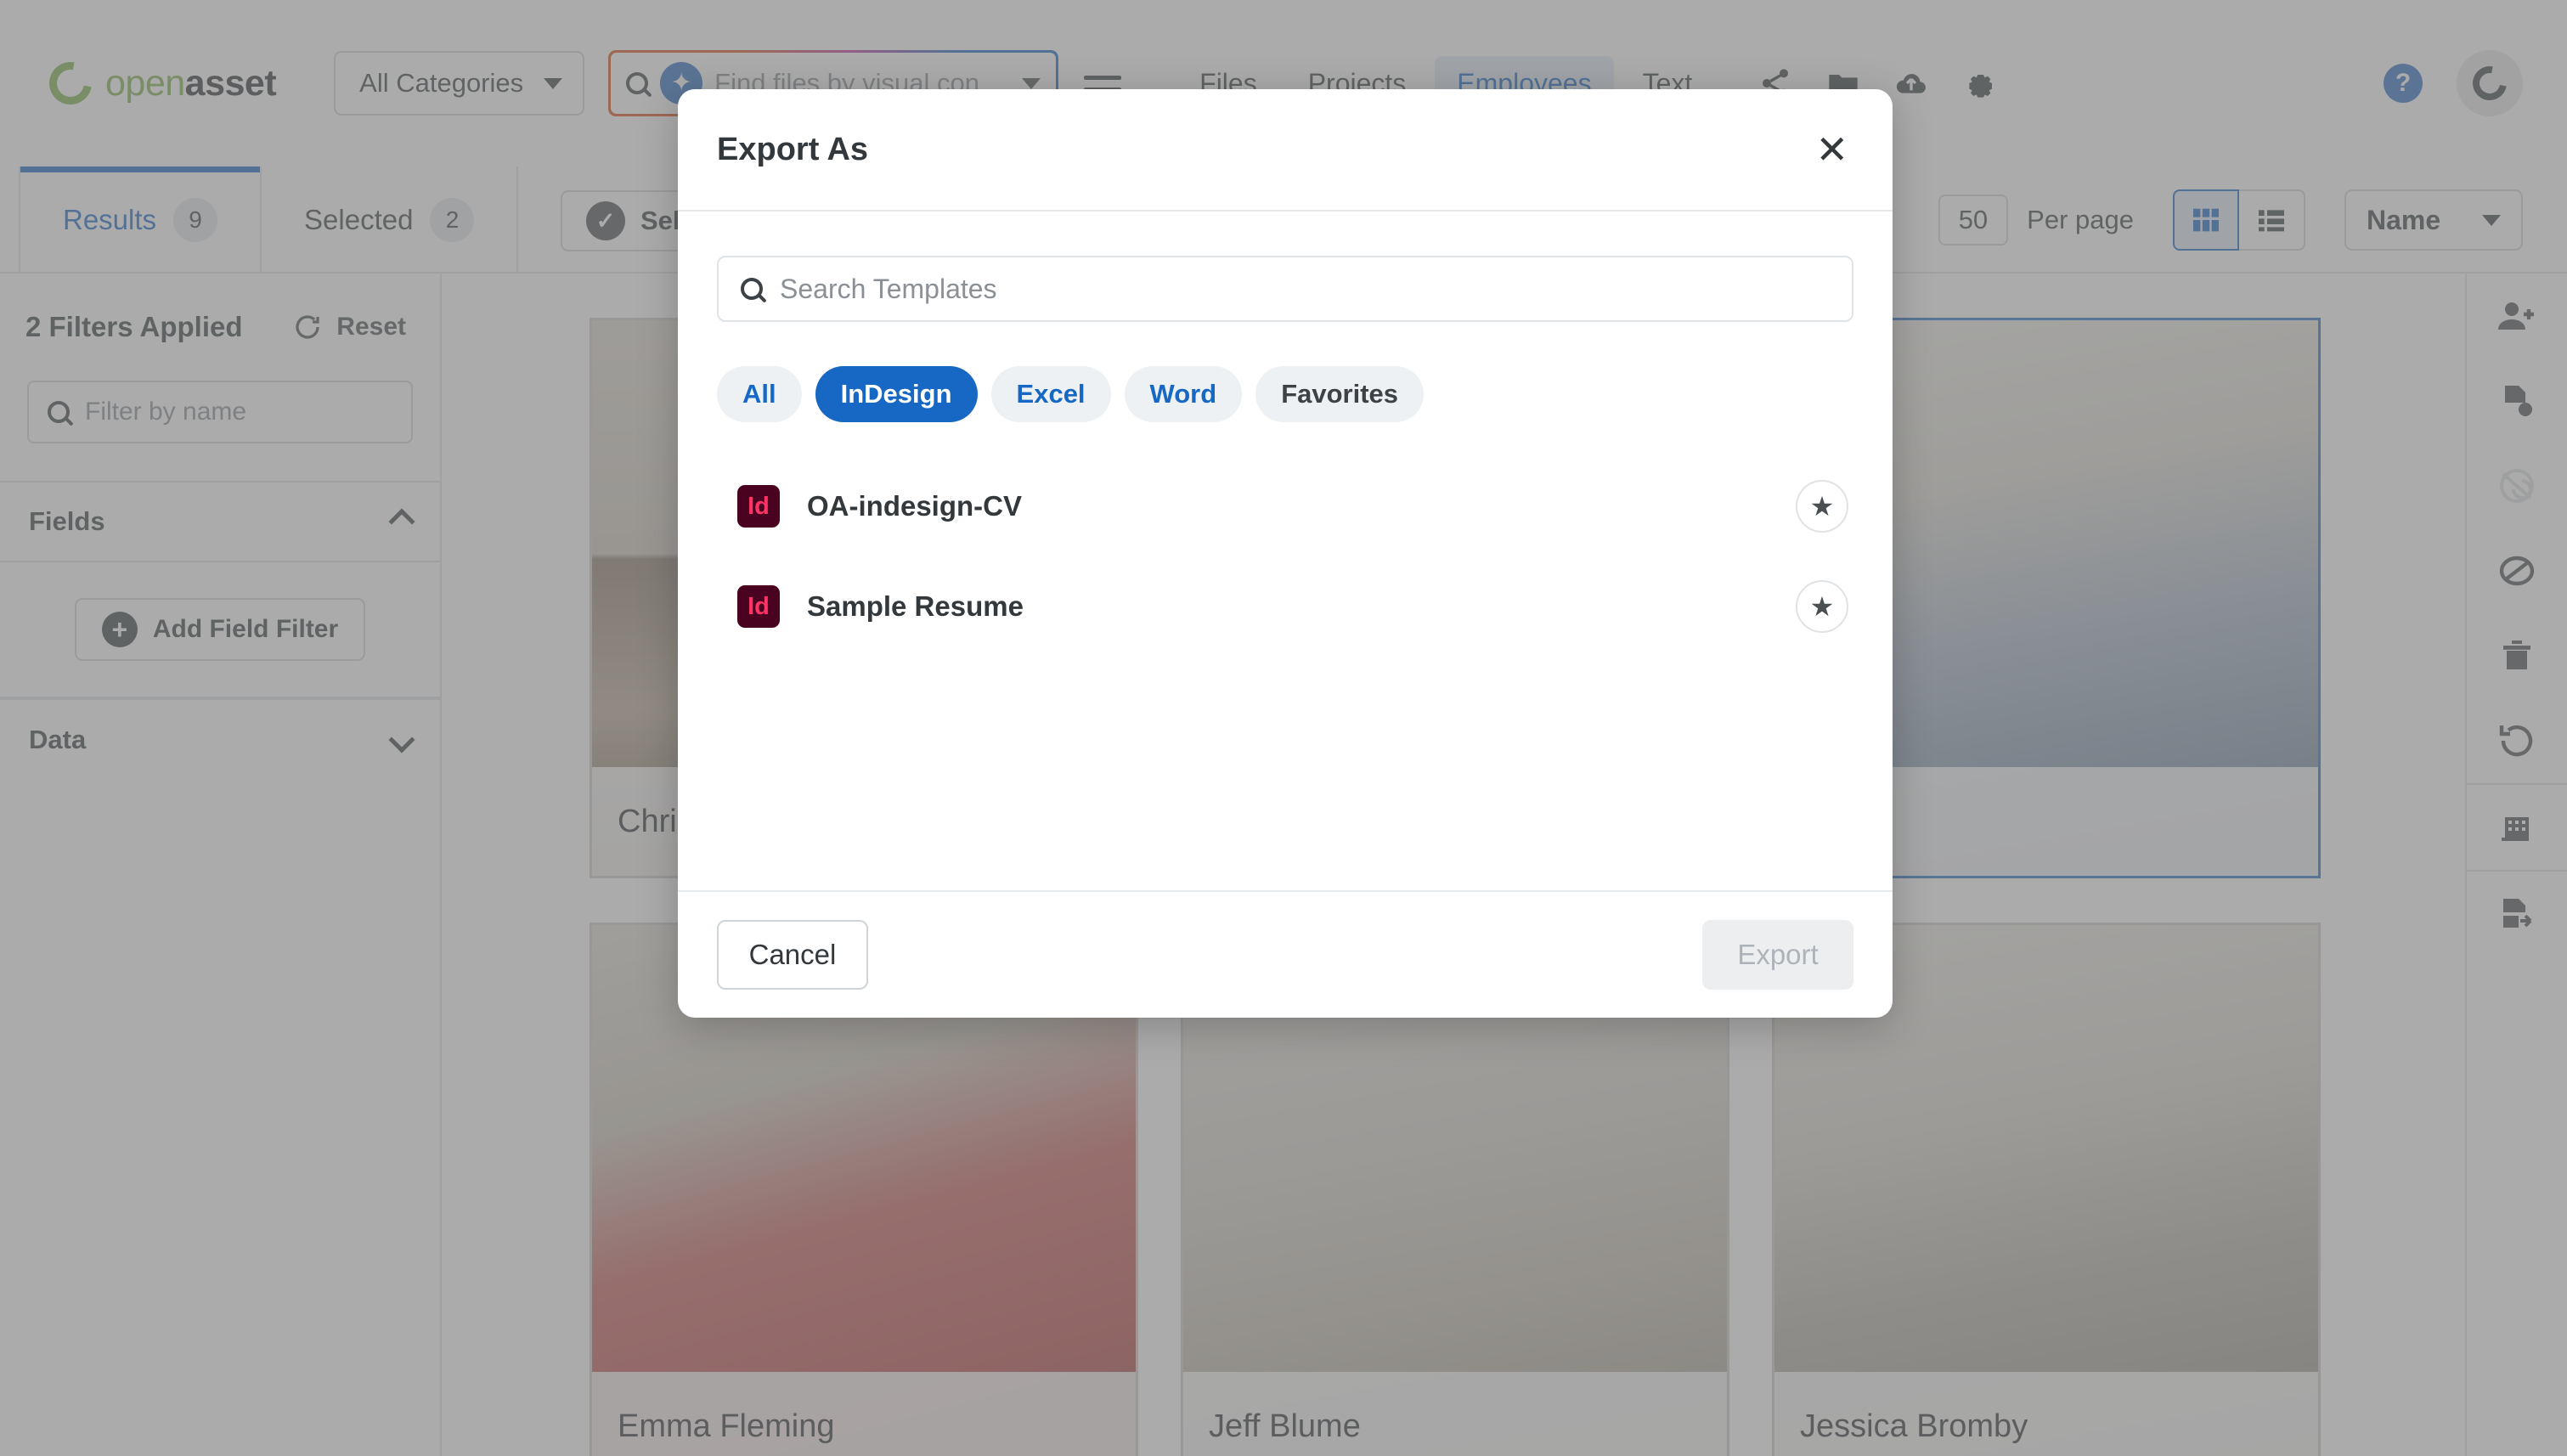 This screenshot has height=1456, width=2567. I want to click on template-row: Id Sample Resume ★, so click(1285, 606).